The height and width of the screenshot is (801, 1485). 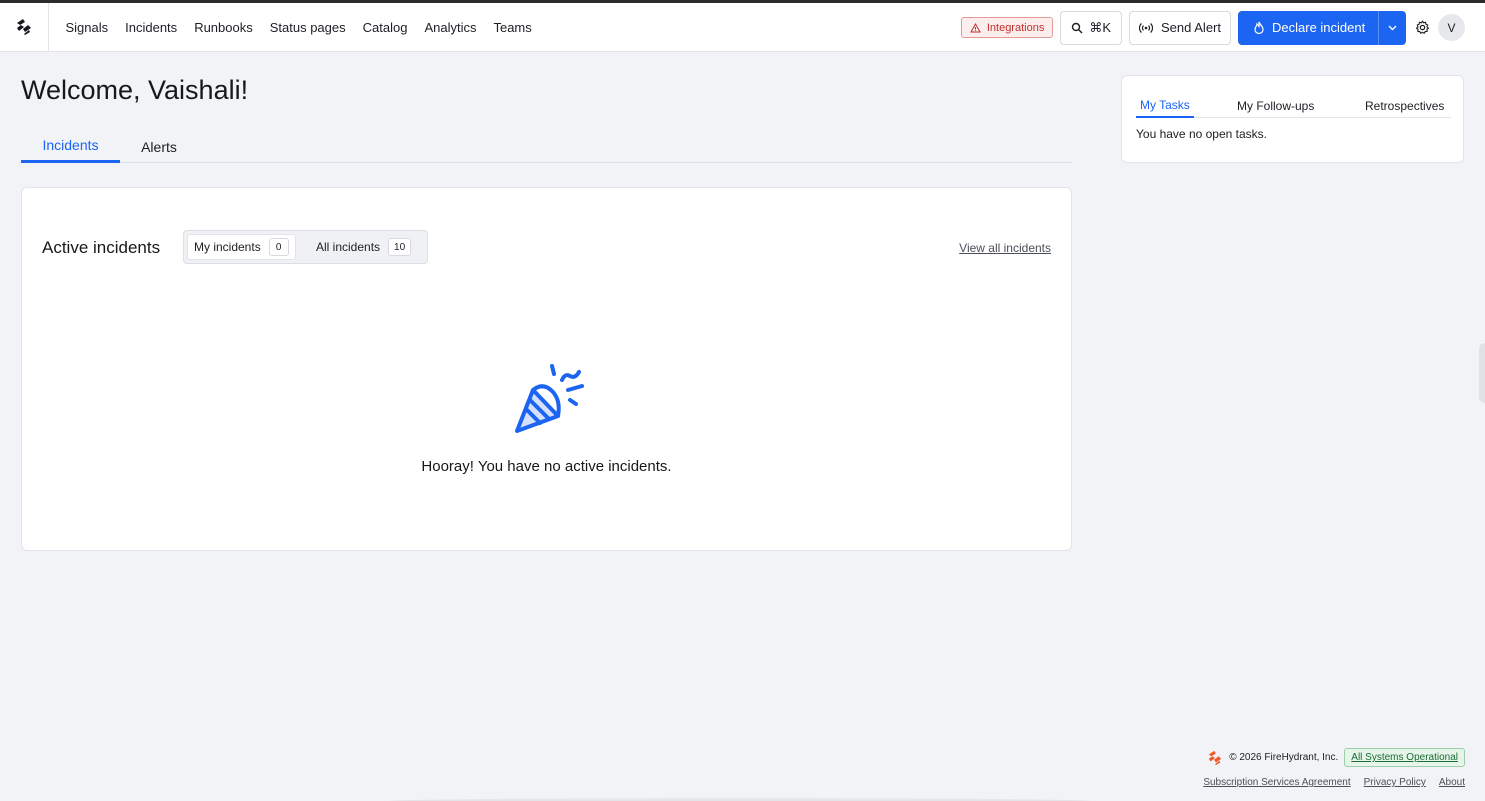 What do you see at coordinates (101, 247) in the screenshot?
I see `card-title: Active incidents` at bounding box center [101, 247].